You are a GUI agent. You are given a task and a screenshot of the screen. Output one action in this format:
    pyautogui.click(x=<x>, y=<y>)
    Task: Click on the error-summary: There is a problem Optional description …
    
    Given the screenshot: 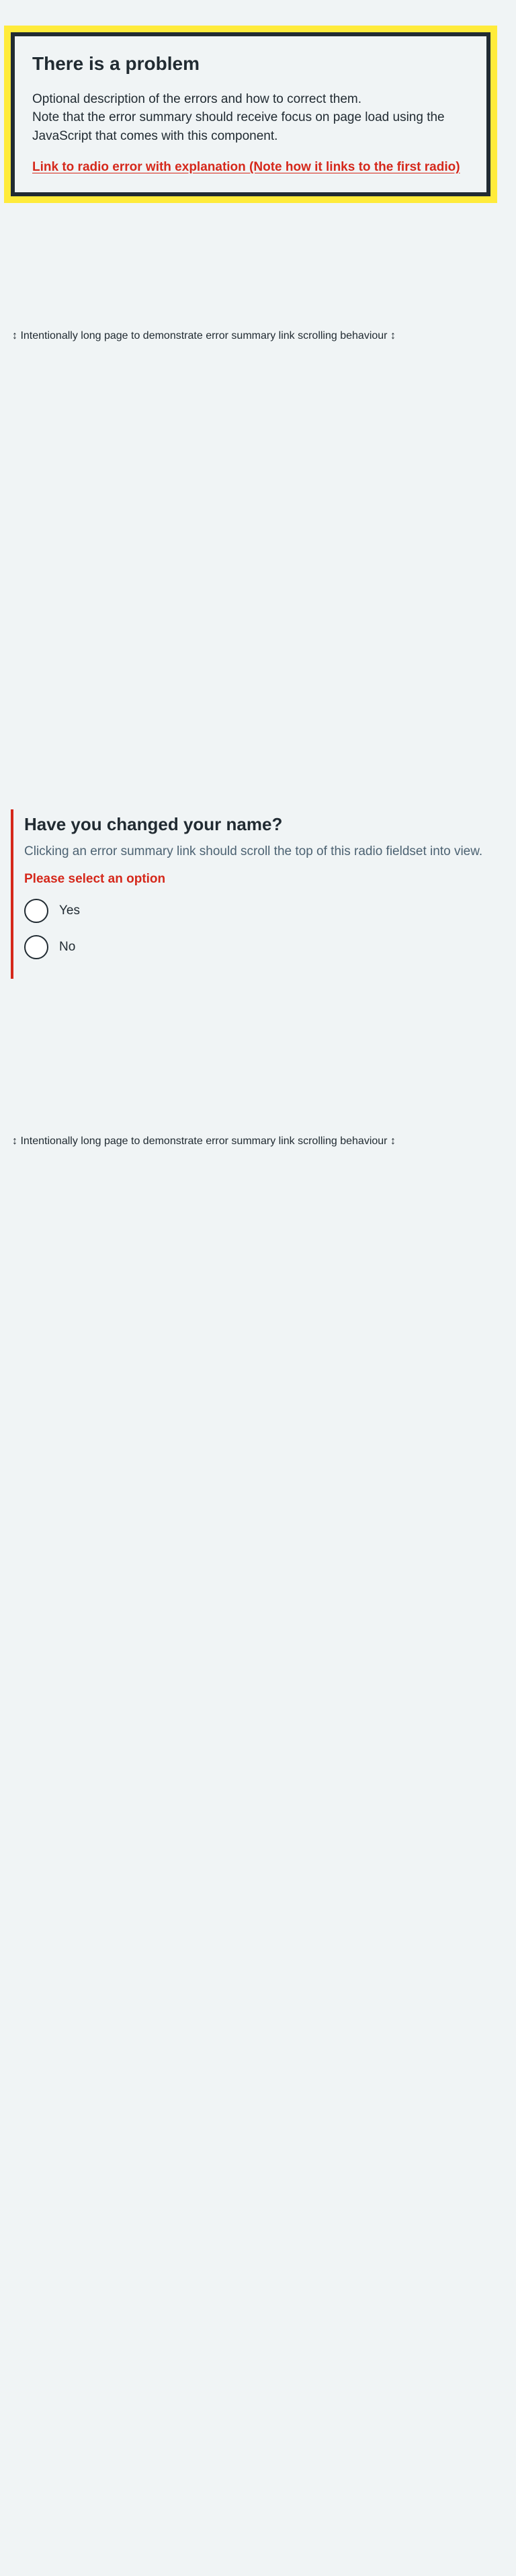 What is the action you would take?
    pyautogui.click(x=250, y=114)
    